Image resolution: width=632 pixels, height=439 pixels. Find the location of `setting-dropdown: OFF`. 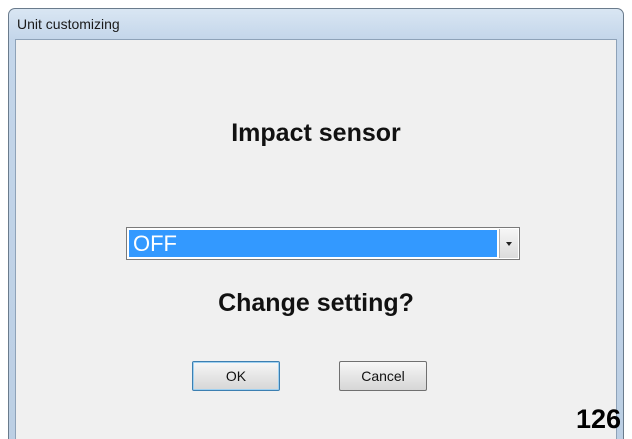

setting-dropdown: OFF is located at coordinates (323, 243).